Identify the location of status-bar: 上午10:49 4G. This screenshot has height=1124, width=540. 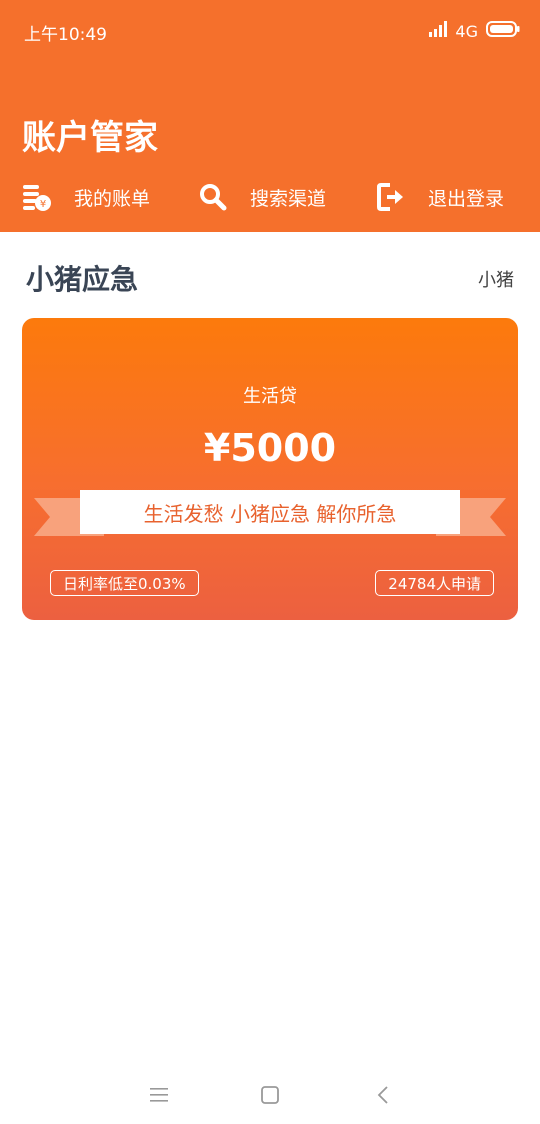
(270, 30).